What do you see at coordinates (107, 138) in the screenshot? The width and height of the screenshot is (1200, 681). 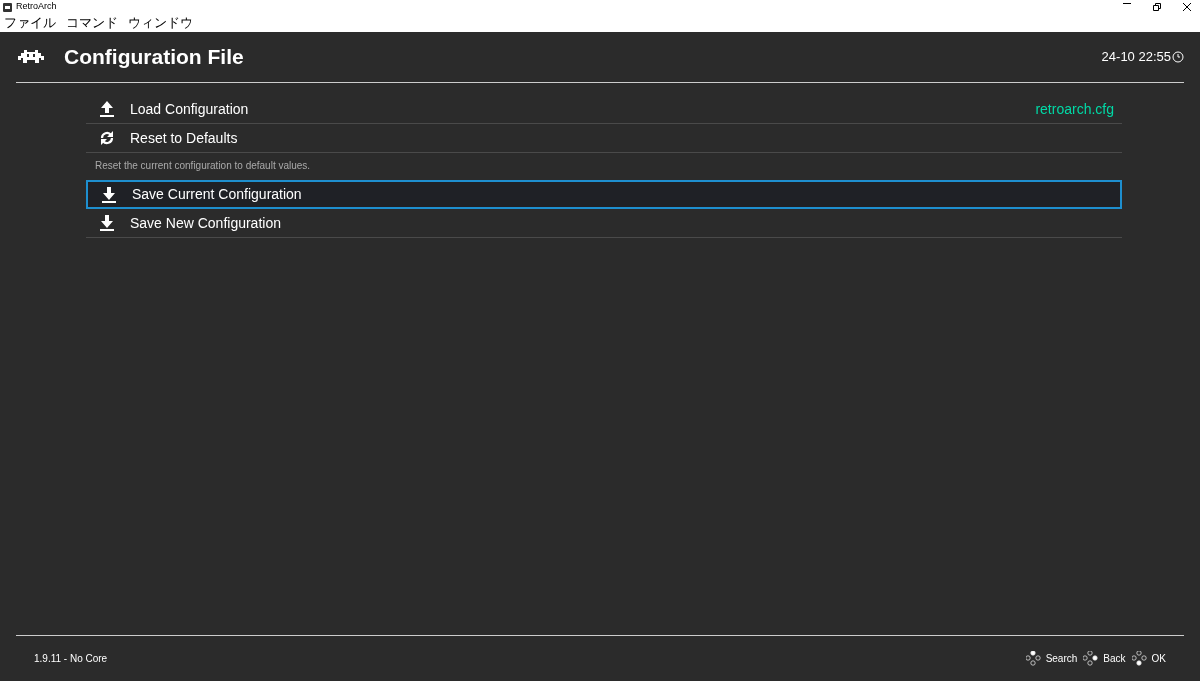 I see `refresh-icon` at bounding box center [107, 138].